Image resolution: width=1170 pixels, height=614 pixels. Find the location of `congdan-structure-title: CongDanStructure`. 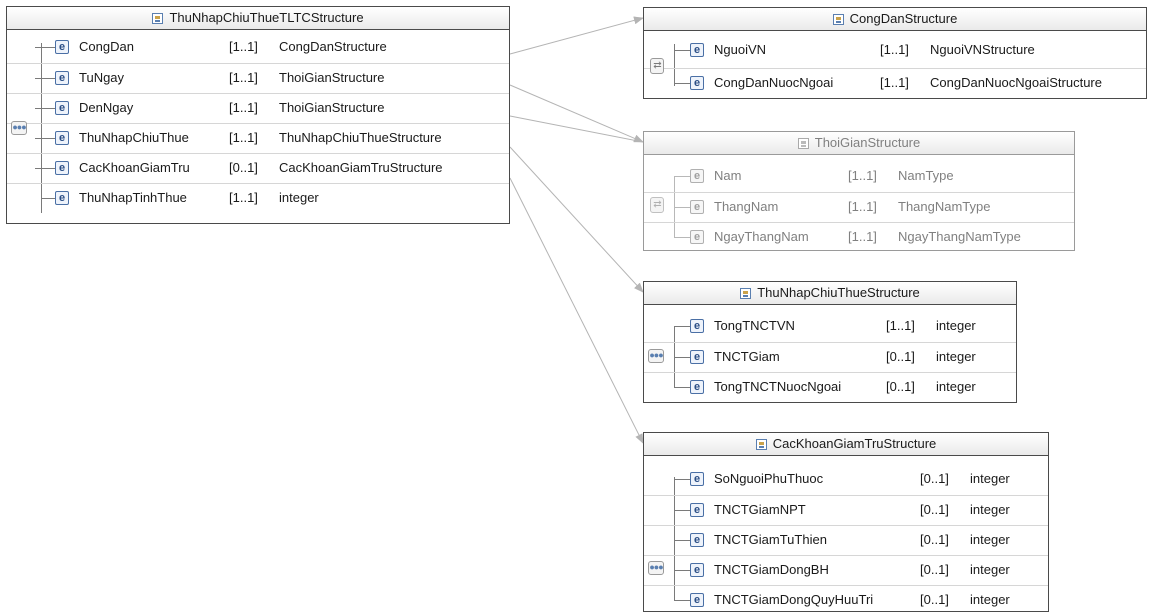

congdan-structure-title: CongDanStructure is located at coordinates (895, 19).